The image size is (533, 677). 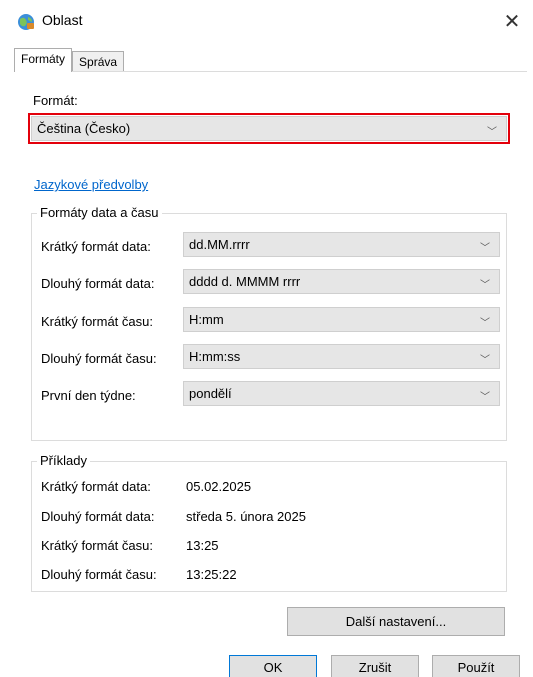 What do you see at coordinates (210, 393) in the screenshot?
I see `first-day-value: pondělí` at bounding box center [210, 393].